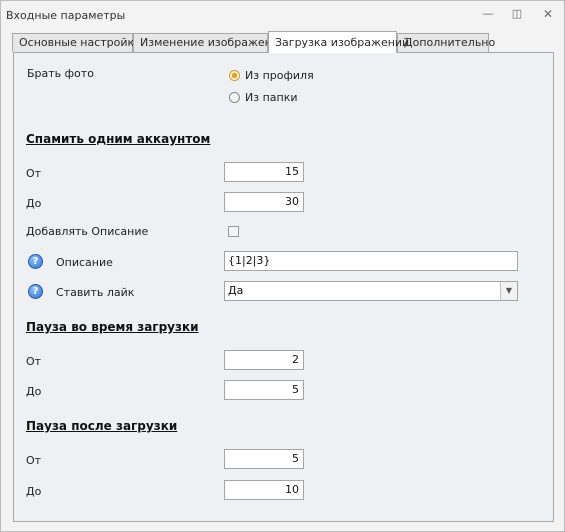  I want to click on tab-additional: Дополнительно, so click(446, 42).